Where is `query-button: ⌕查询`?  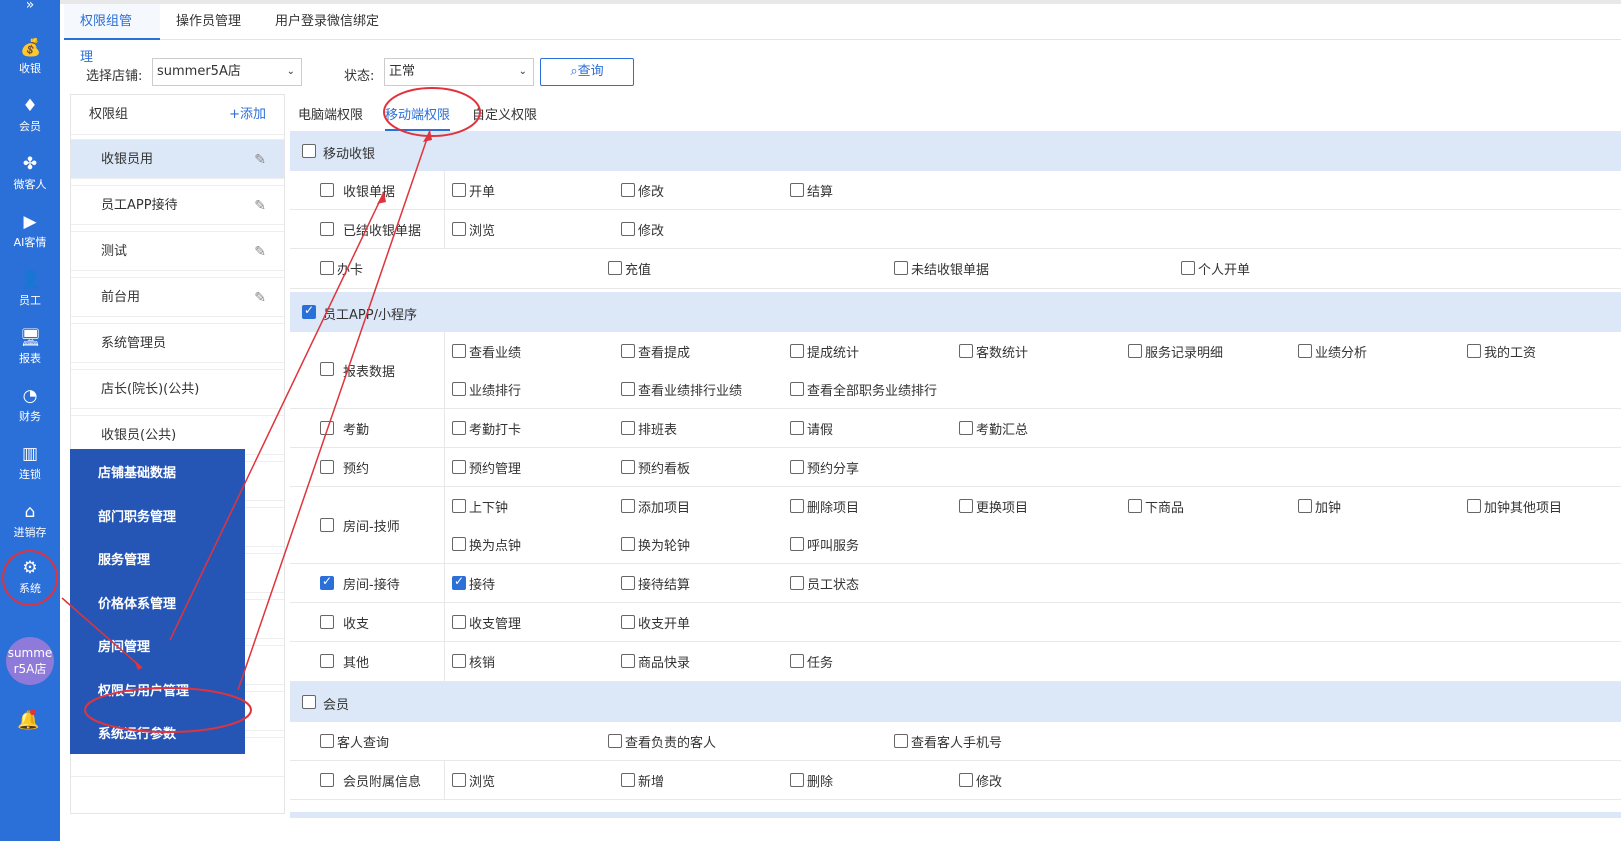
query-button: ⌕查询 is located at coordinates (587, 72).